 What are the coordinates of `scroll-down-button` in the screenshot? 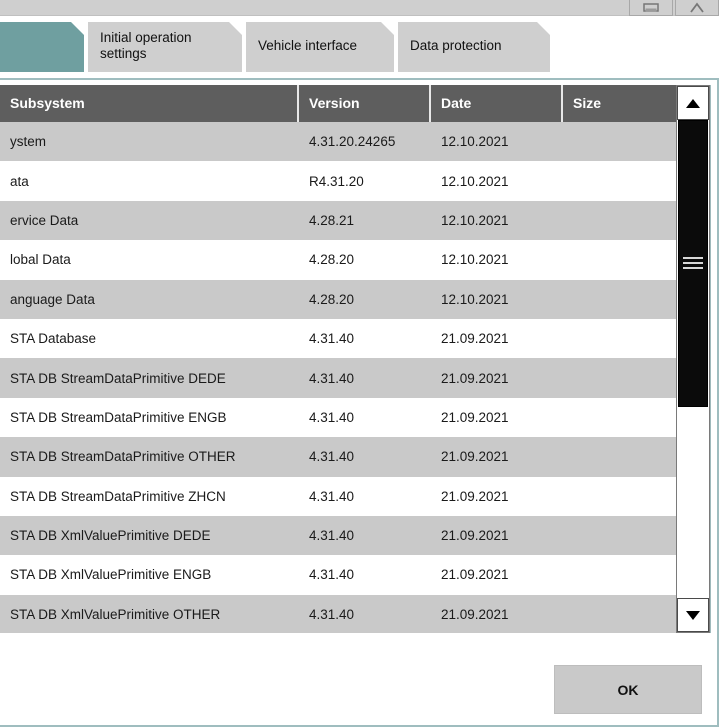 It's located at (693, 615).